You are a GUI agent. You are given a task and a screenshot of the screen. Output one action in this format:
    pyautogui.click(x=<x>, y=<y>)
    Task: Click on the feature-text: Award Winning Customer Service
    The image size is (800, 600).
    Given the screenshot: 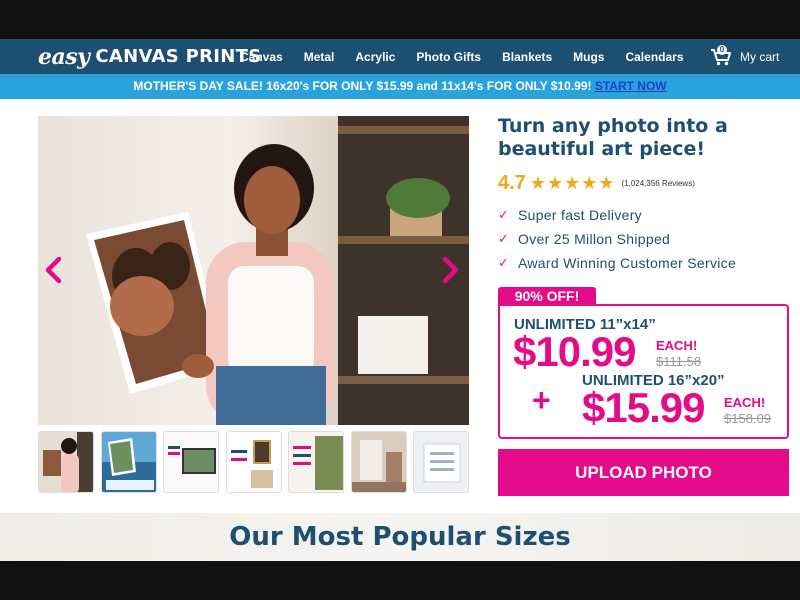 What is the action you would take?
    pyautogui.click(x=627, y=263)
    